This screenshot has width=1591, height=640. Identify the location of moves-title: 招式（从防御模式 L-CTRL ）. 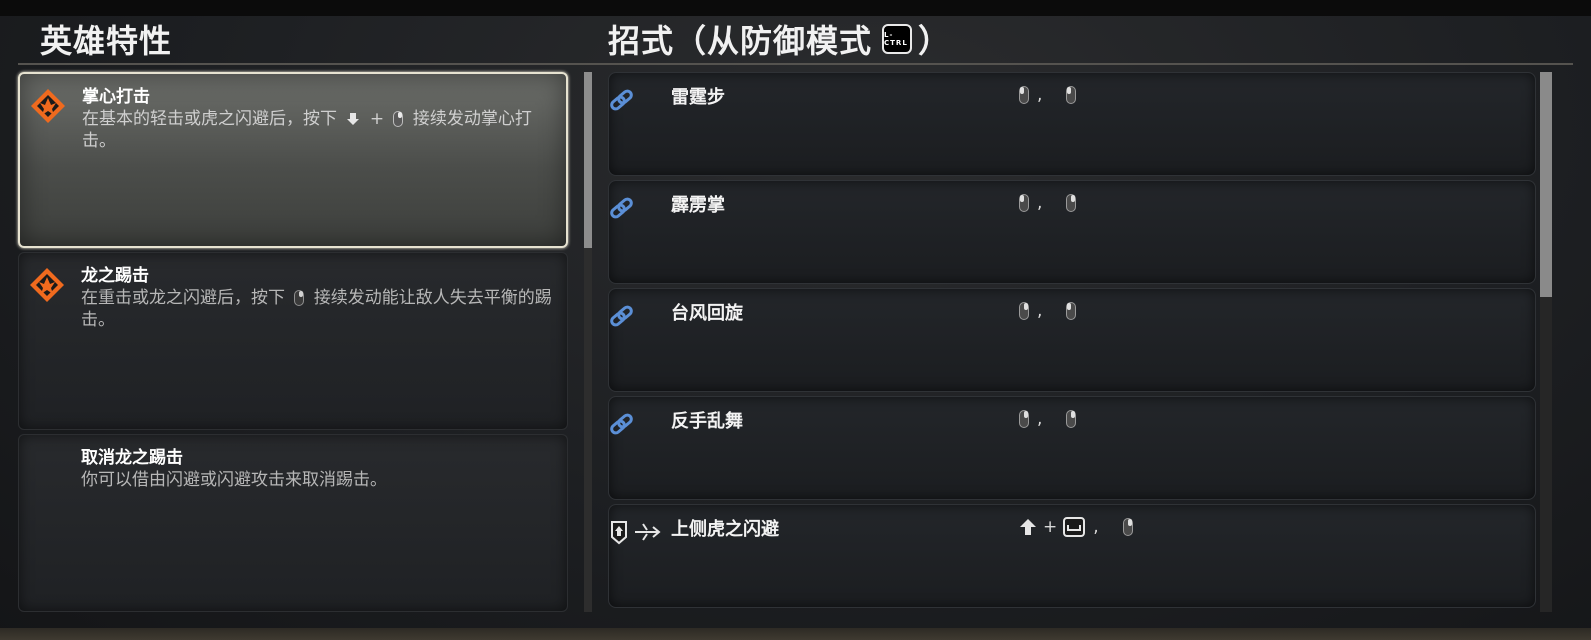
(779, 39).